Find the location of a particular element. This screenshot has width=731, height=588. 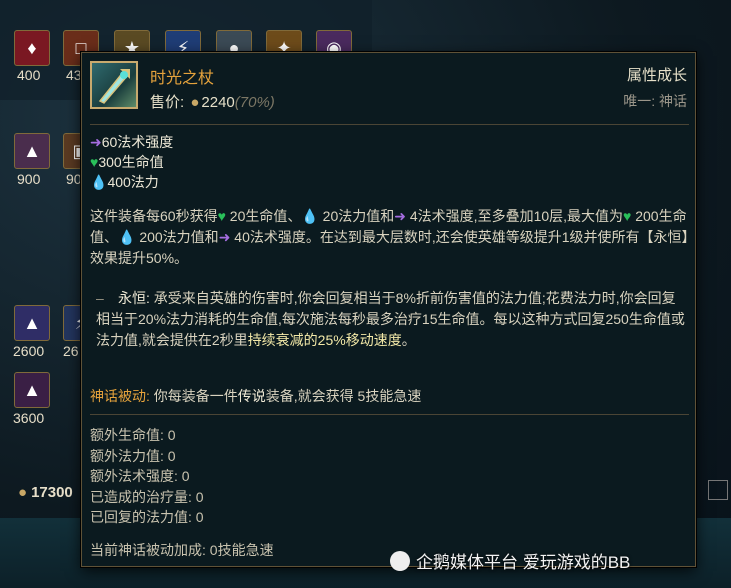

shop-item-price: 3600 is located at coordinates (29, 418).